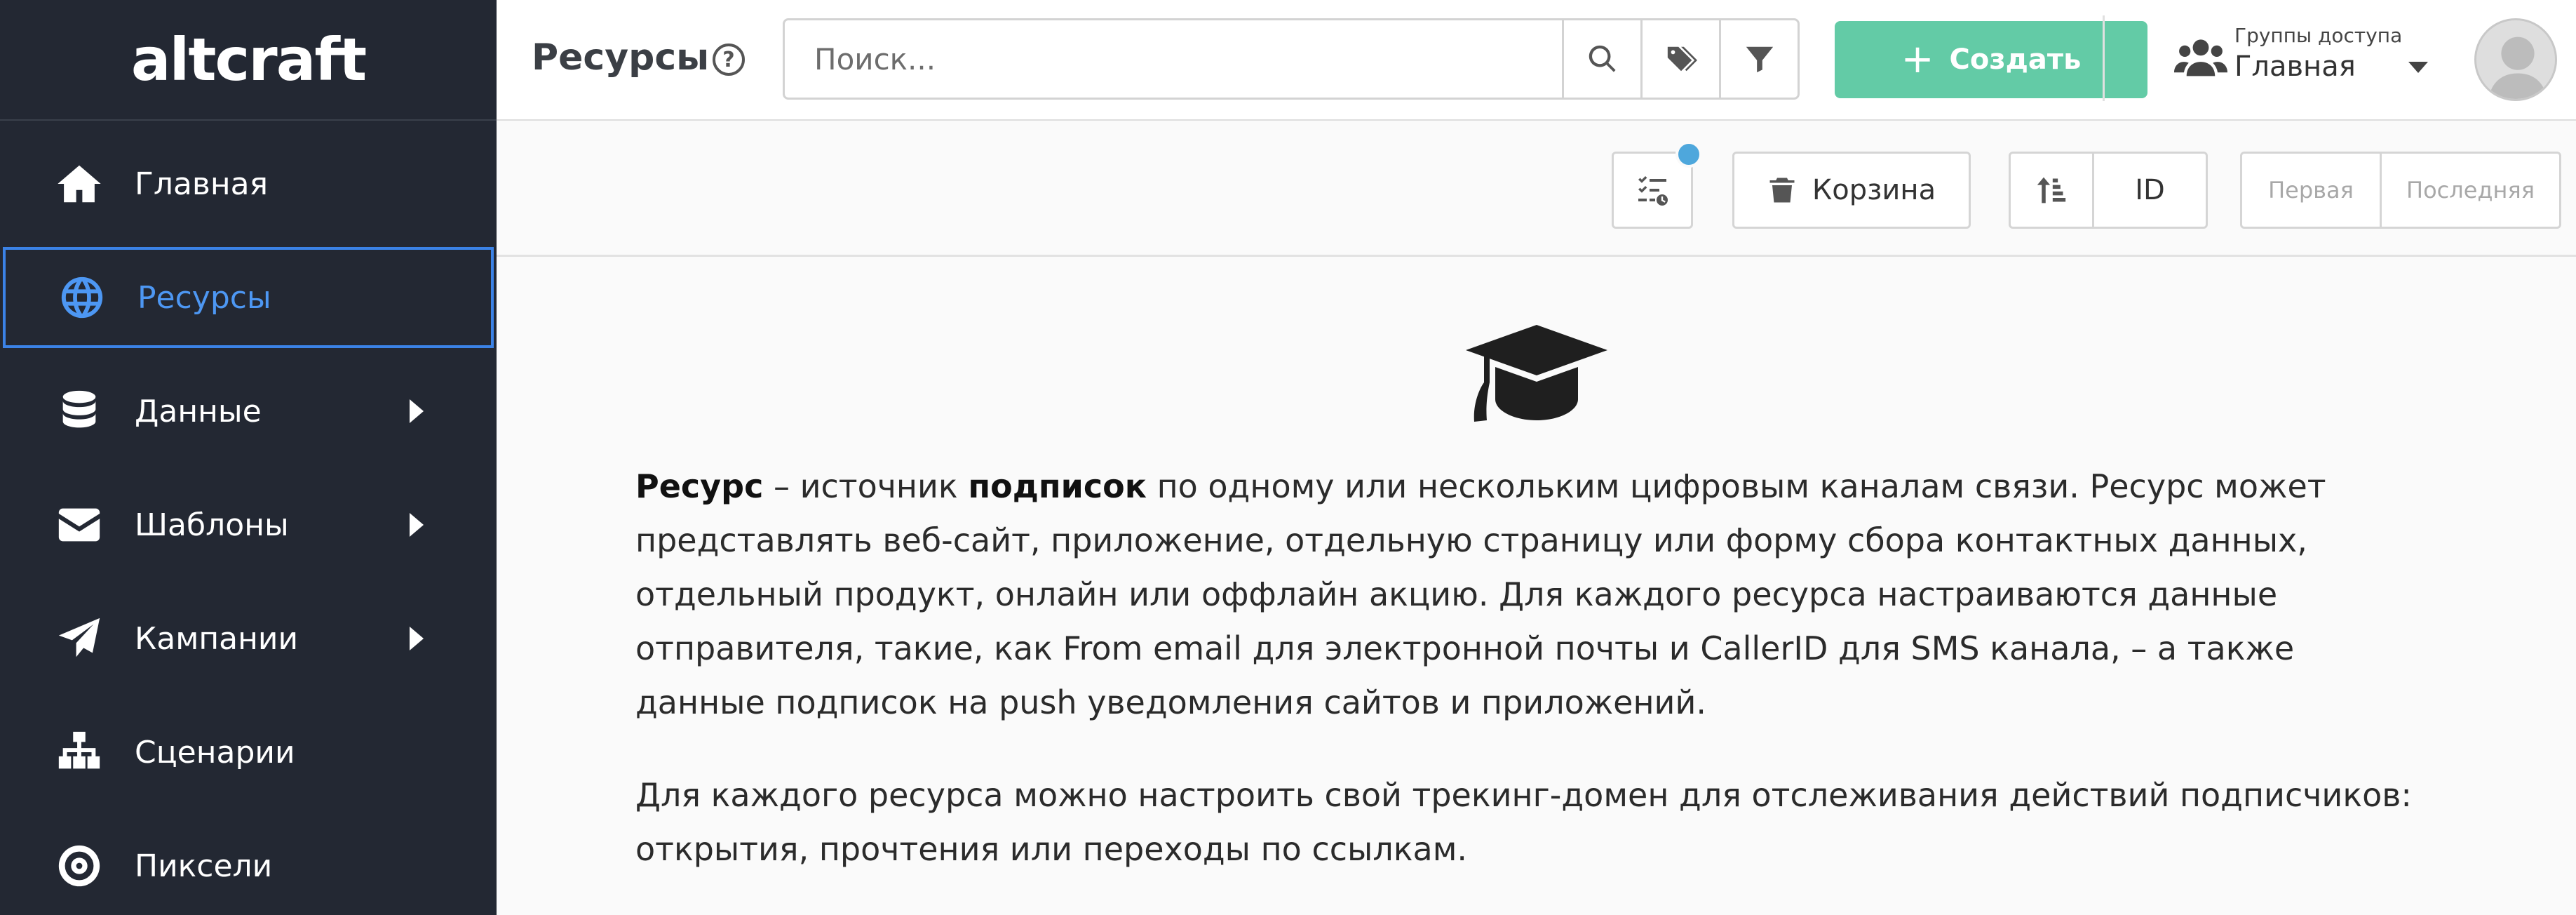 This screenshot has height=915, width=2576. What do you see at coordinates (699, 486) in the screenshot?
I see `resource-term: Ресурс` at bounding box center [699, 486].